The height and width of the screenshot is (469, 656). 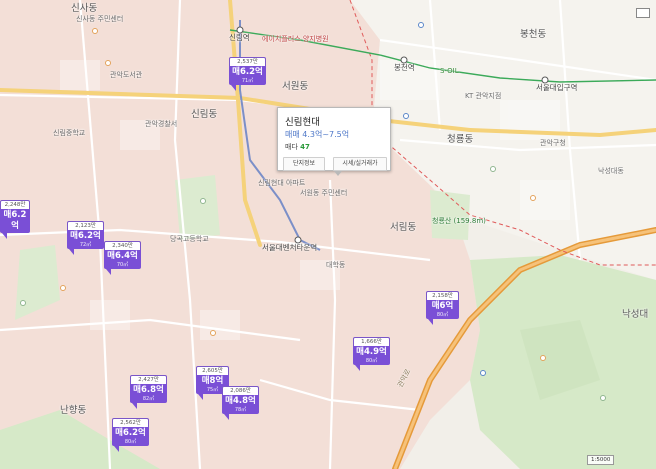 I want to click on marker-area: 78㎡, so click(x=240, y=410).